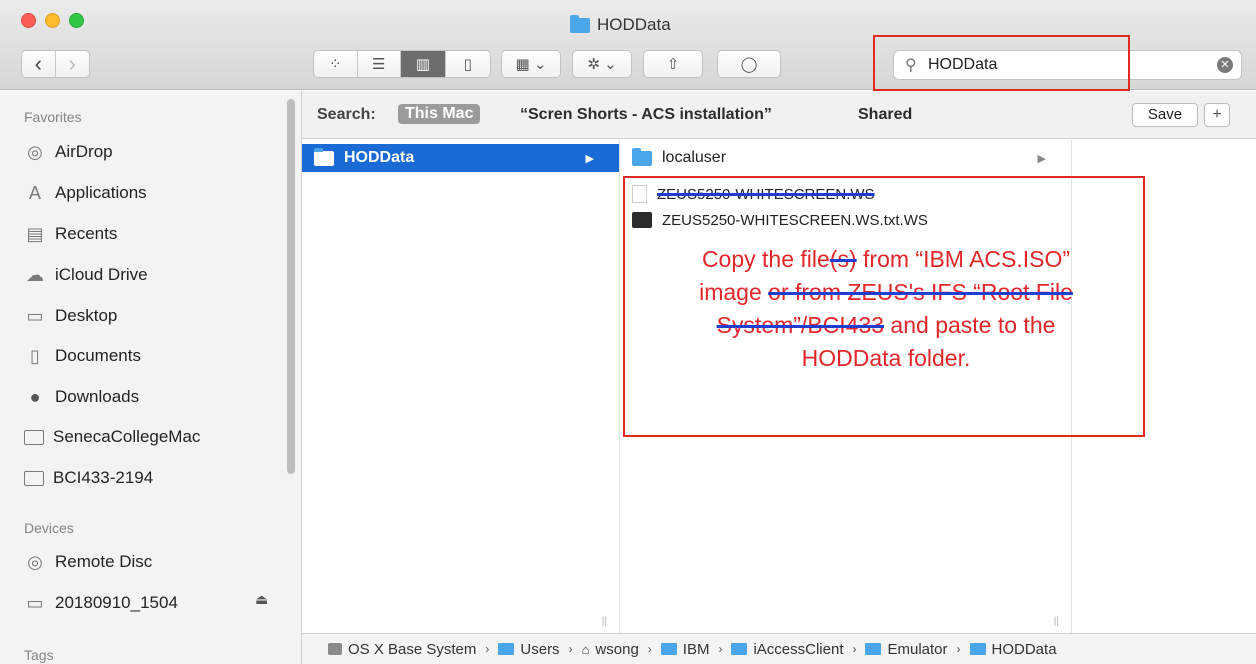 The width and height of the screenshot is (1256, 664). I want to click on annotation-fragment: image, so click(734, 292).